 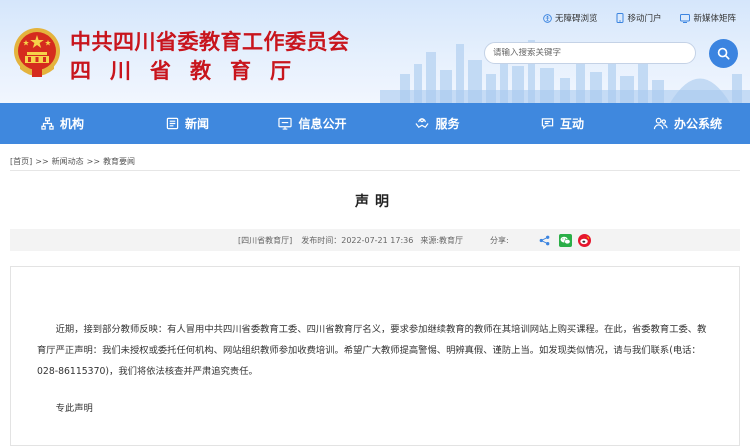 What do you see at coordinates (547, 124) in the screenshot?
I see `interaction-icon` at bounding box center [547, 124].